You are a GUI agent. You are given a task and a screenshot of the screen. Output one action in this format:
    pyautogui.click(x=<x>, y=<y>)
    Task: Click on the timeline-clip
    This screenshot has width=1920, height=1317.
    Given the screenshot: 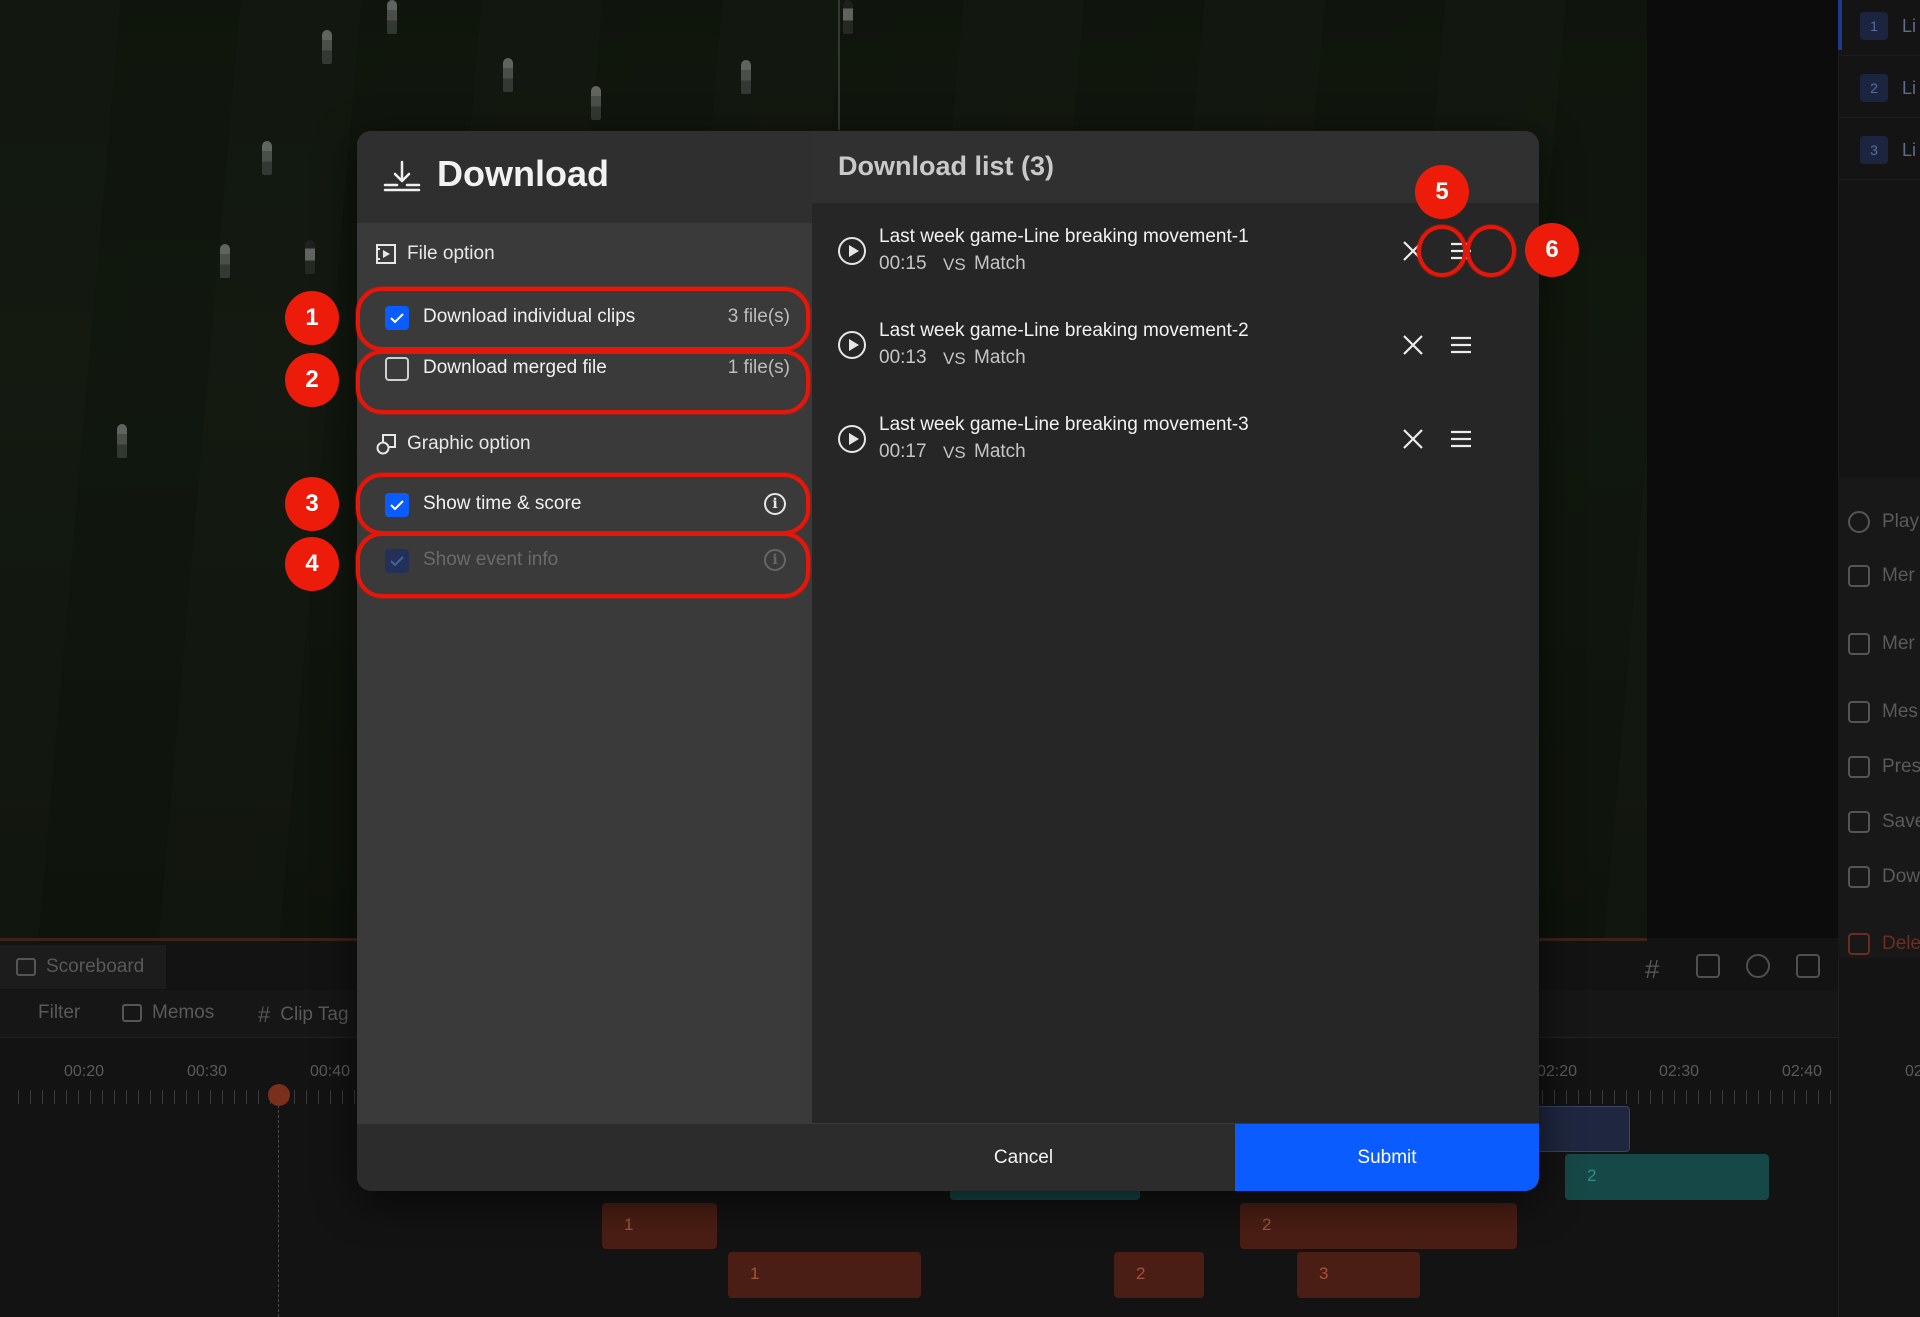 What is the action you would take?
    pyautogui.click(x=1580, y=1129)
    